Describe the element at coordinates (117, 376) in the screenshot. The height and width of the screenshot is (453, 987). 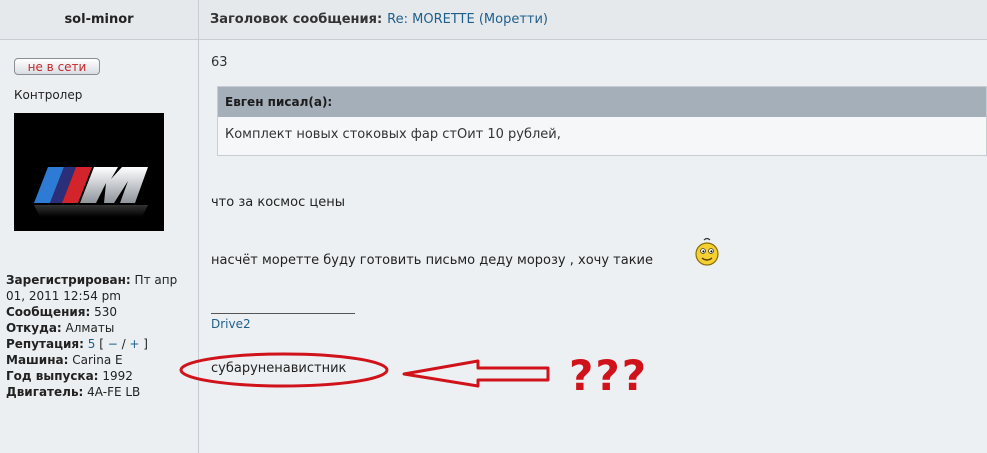
I see `year-value: 1992` at that location.